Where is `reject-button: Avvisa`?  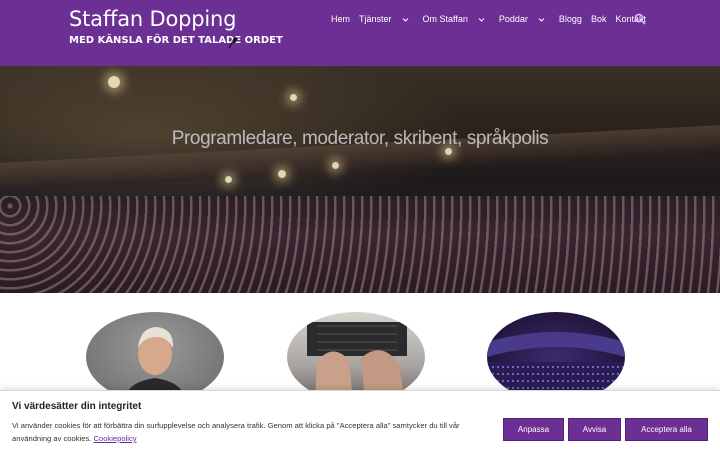 reject-button: Avvisa is located at coordinates (594, 429).